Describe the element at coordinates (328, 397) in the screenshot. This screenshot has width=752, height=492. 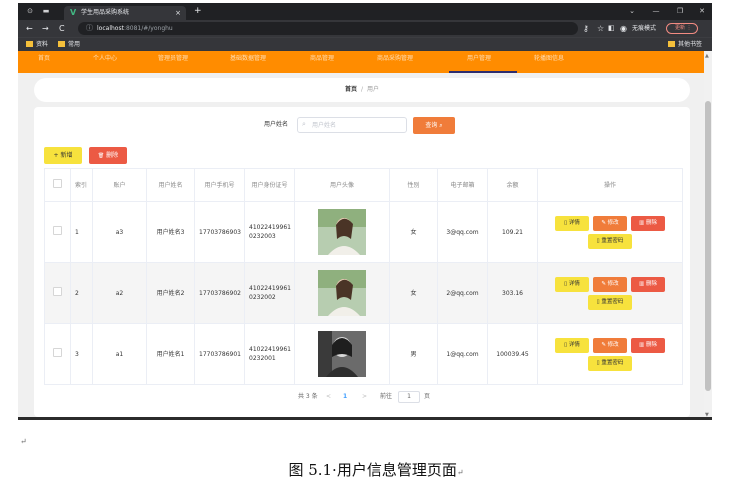
I see `prev-page-button: <` at that location.